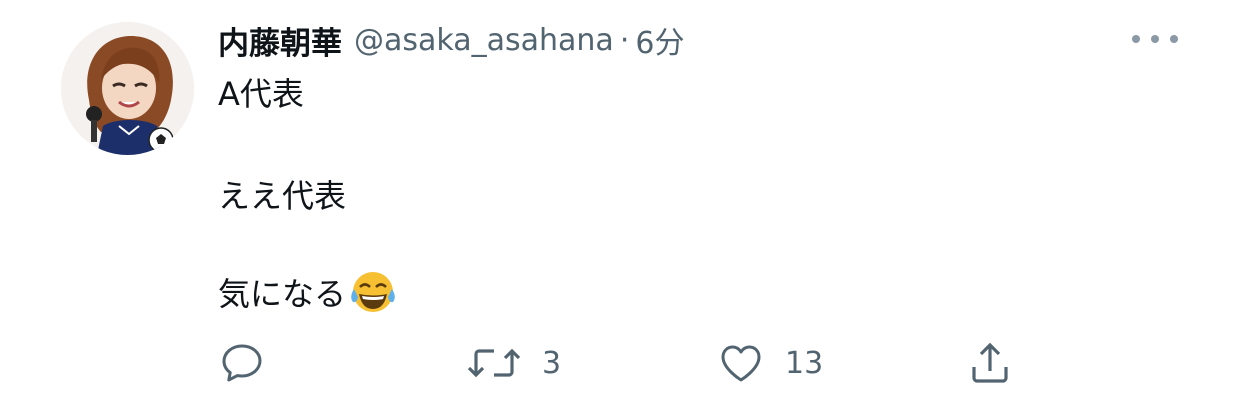 This screenshot has height=409, width=1242. I want to click on author-name: 内藤朝華, so click(280, 40).